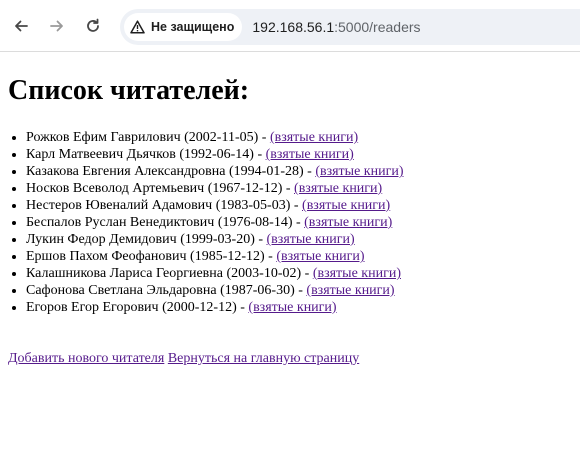 The height and width of the screenshot is (470, 580). What do you see at coordinates (119, 205) in the screenshot?
I see `reader-name: Нестеров Ювеналий Адамович` at bounding box center [119, 205].